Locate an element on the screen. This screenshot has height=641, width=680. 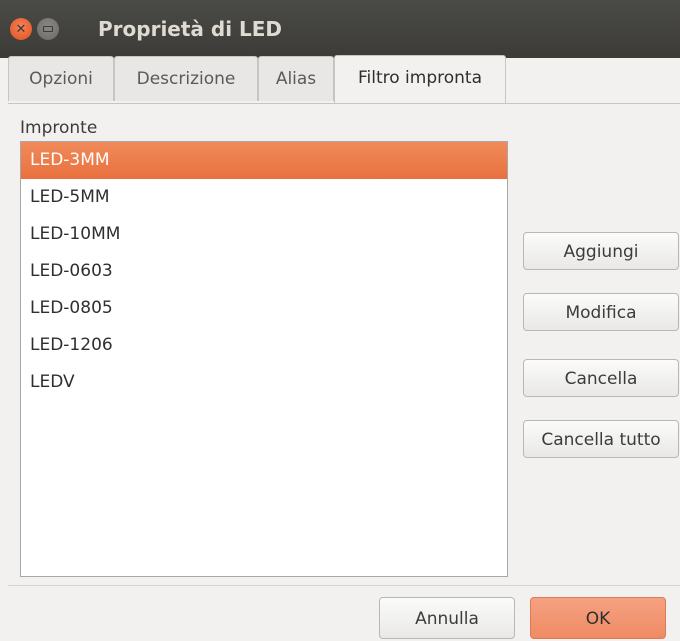
ok-button: OK is located at coordinates (598, 618).